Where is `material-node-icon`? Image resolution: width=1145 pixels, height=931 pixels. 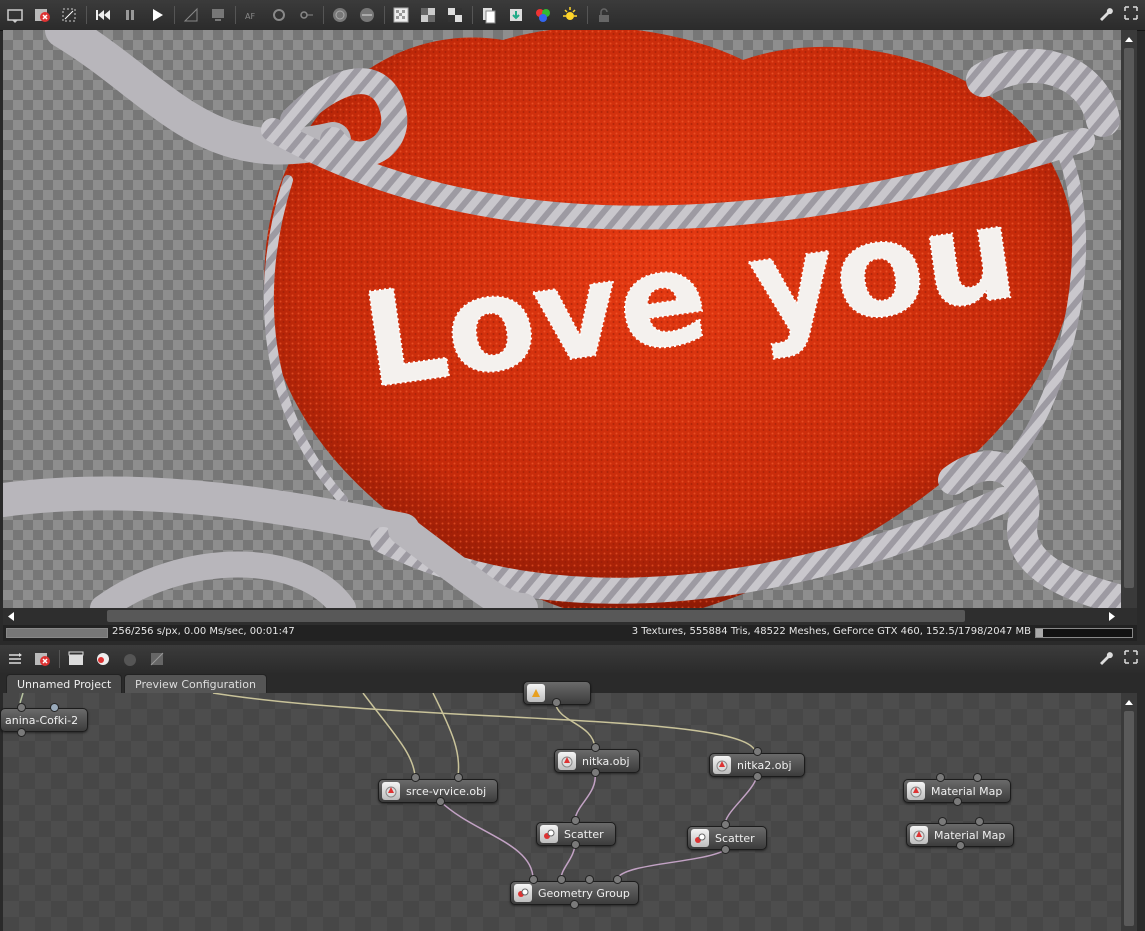 material-node-icon is located at coordinates (103, 659).